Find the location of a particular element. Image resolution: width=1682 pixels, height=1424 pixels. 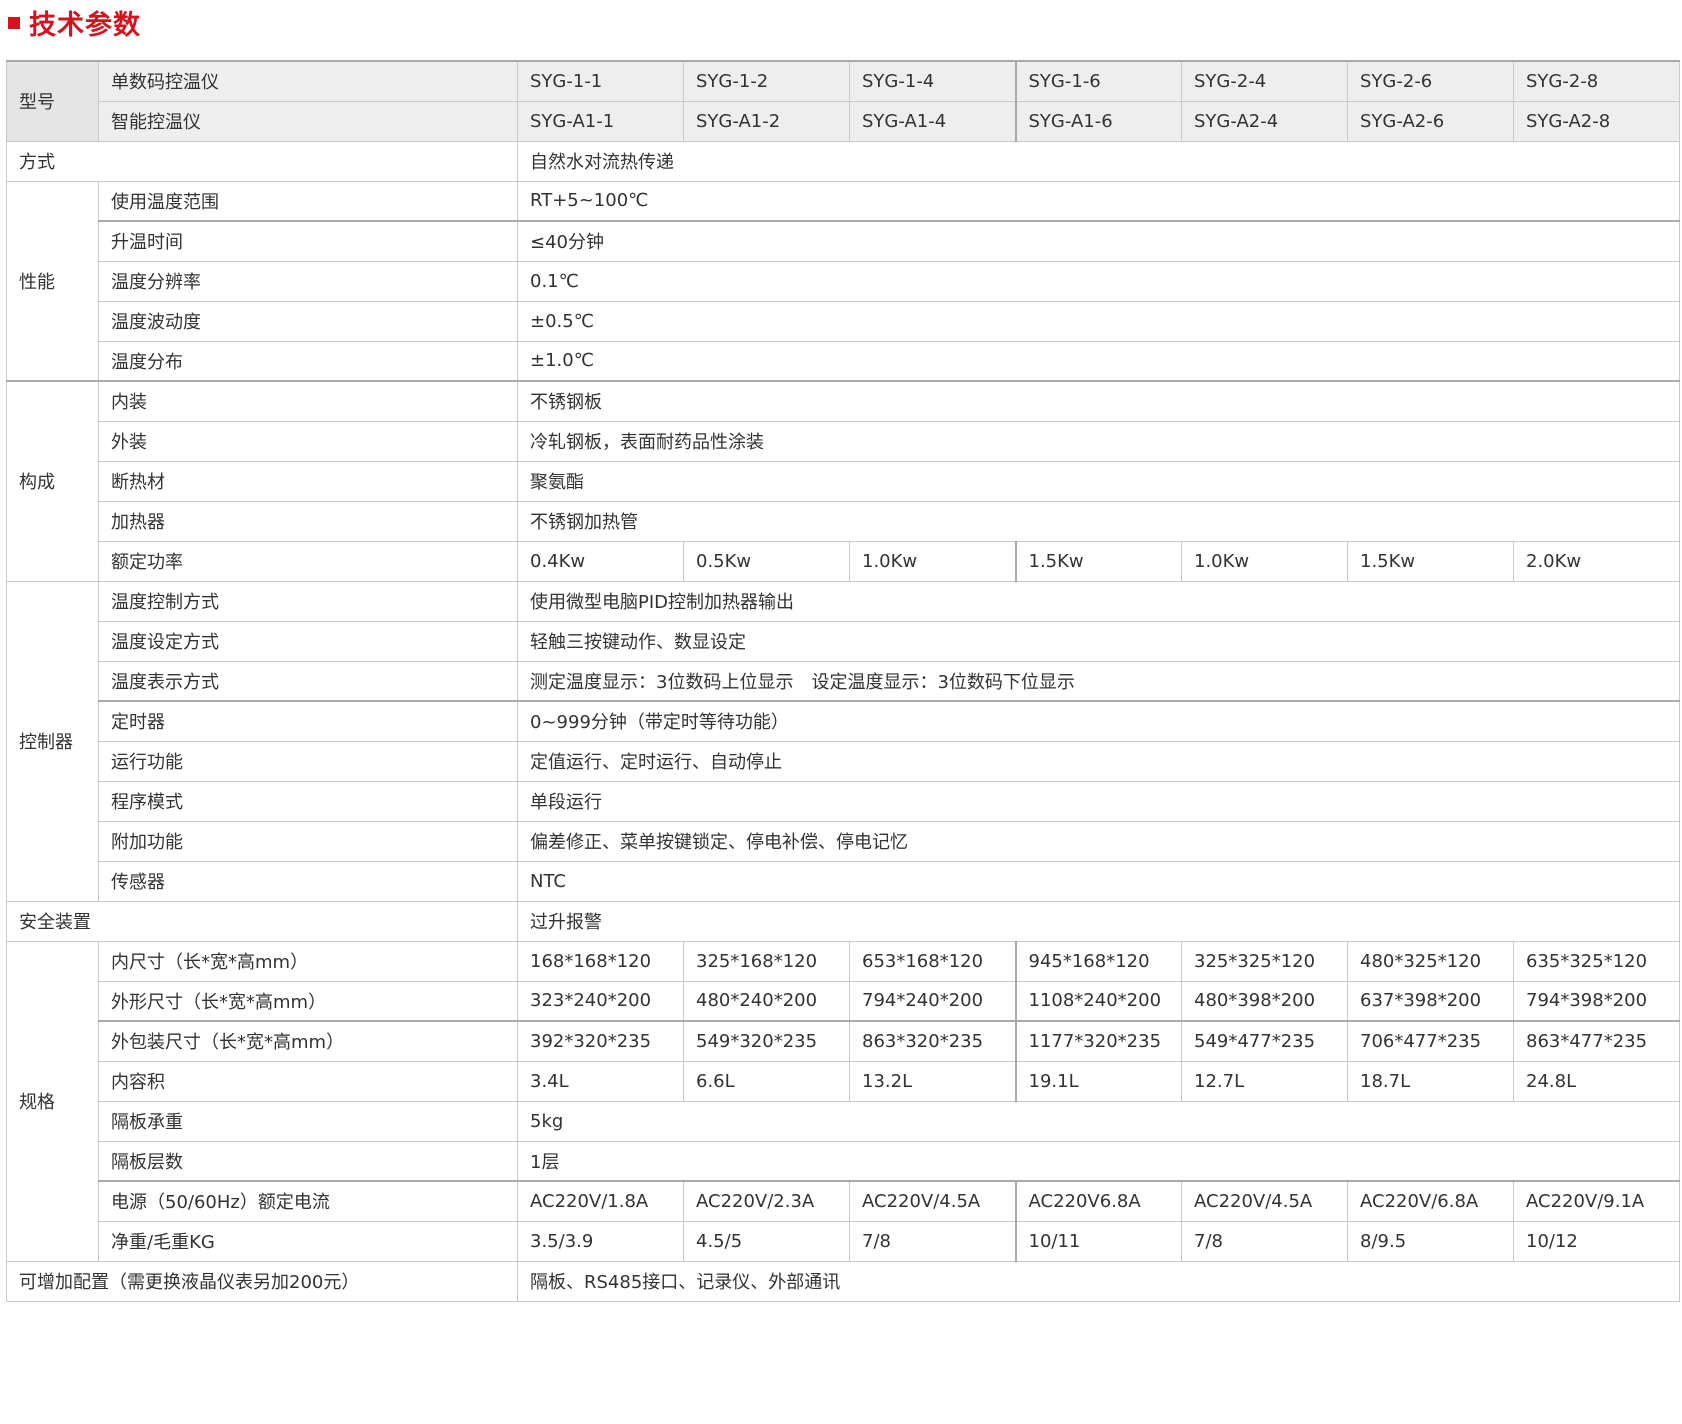

size-cell: 480*398*200 is located at coordinates (1264, 1001).